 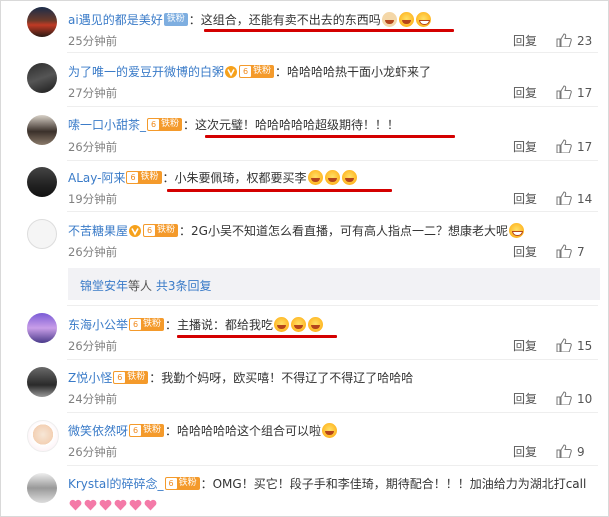 What do you see at coordinates (104, 286) in the screenshot?
I see `sub-reply-user: 锦堂安年` at bounding box center [104, 286].